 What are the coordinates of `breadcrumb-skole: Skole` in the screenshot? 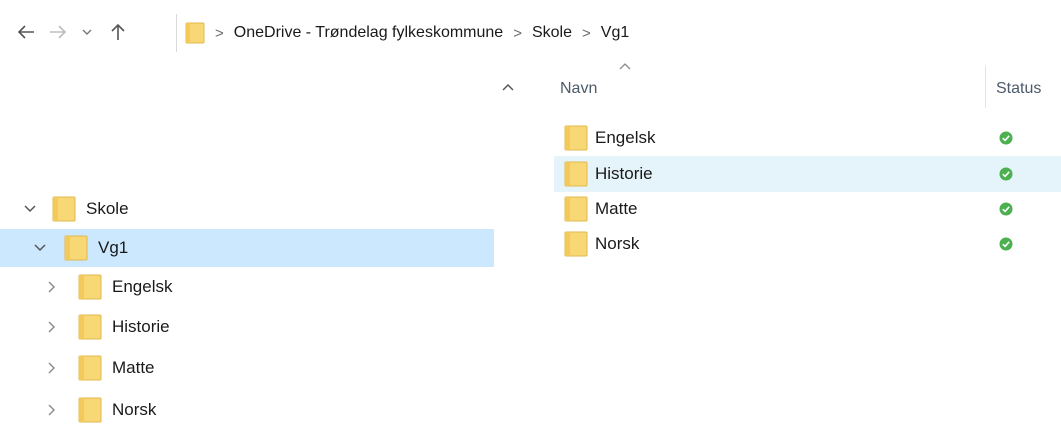 It's located at (552, 33).